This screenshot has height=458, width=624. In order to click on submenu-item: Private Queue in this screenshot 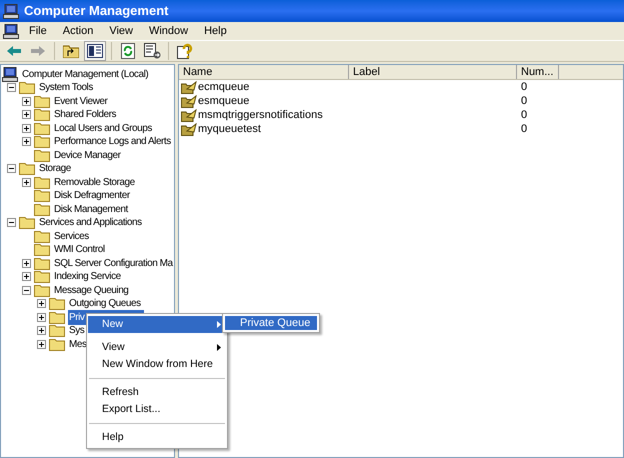, I will do `click(271, 323)`.